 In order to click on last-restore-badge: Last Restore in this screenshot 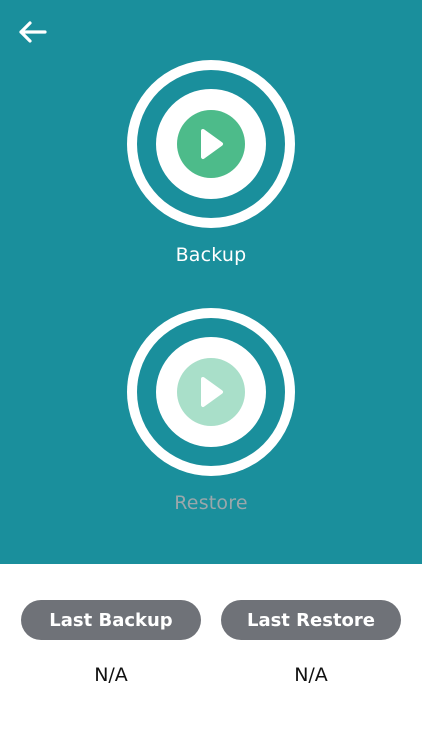, I will do `click(311, 620)`.